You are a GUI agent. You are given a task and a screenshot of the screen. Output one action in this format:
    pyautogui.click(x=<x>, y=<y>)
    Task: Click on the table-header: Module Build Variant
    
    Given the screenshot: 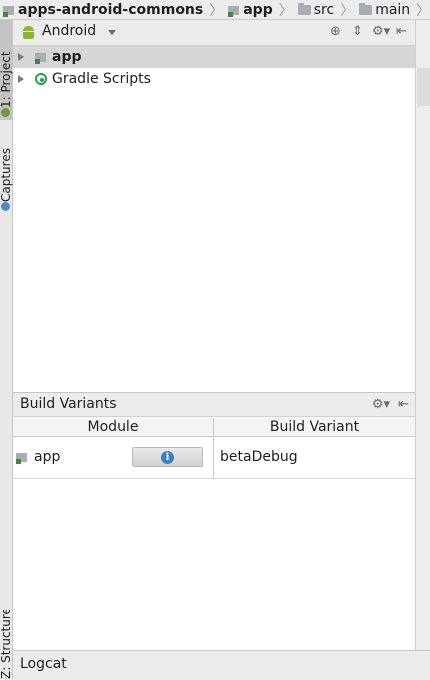 What is the action you would take?
    pyautogui.click(x=214, y=427)
    